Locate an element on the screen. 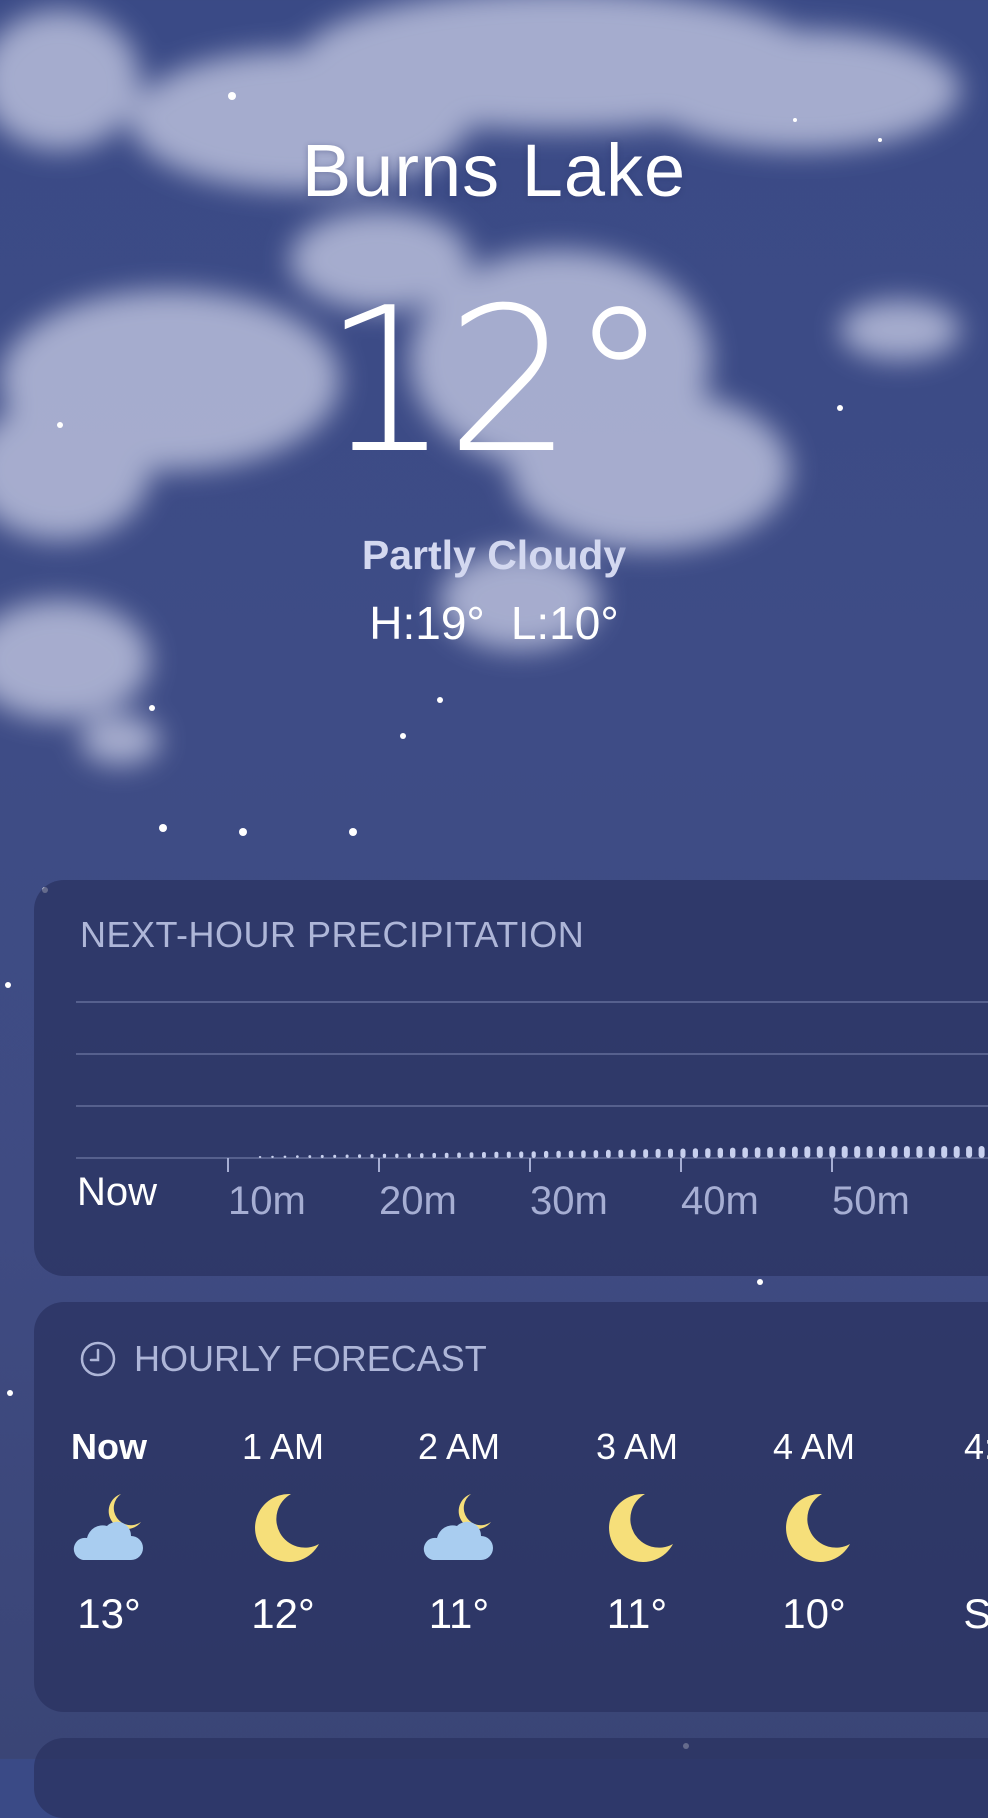 The width and height of the screenshot is (988, 1818). hour-temp: 10° is located at coordinates (814, 1613).